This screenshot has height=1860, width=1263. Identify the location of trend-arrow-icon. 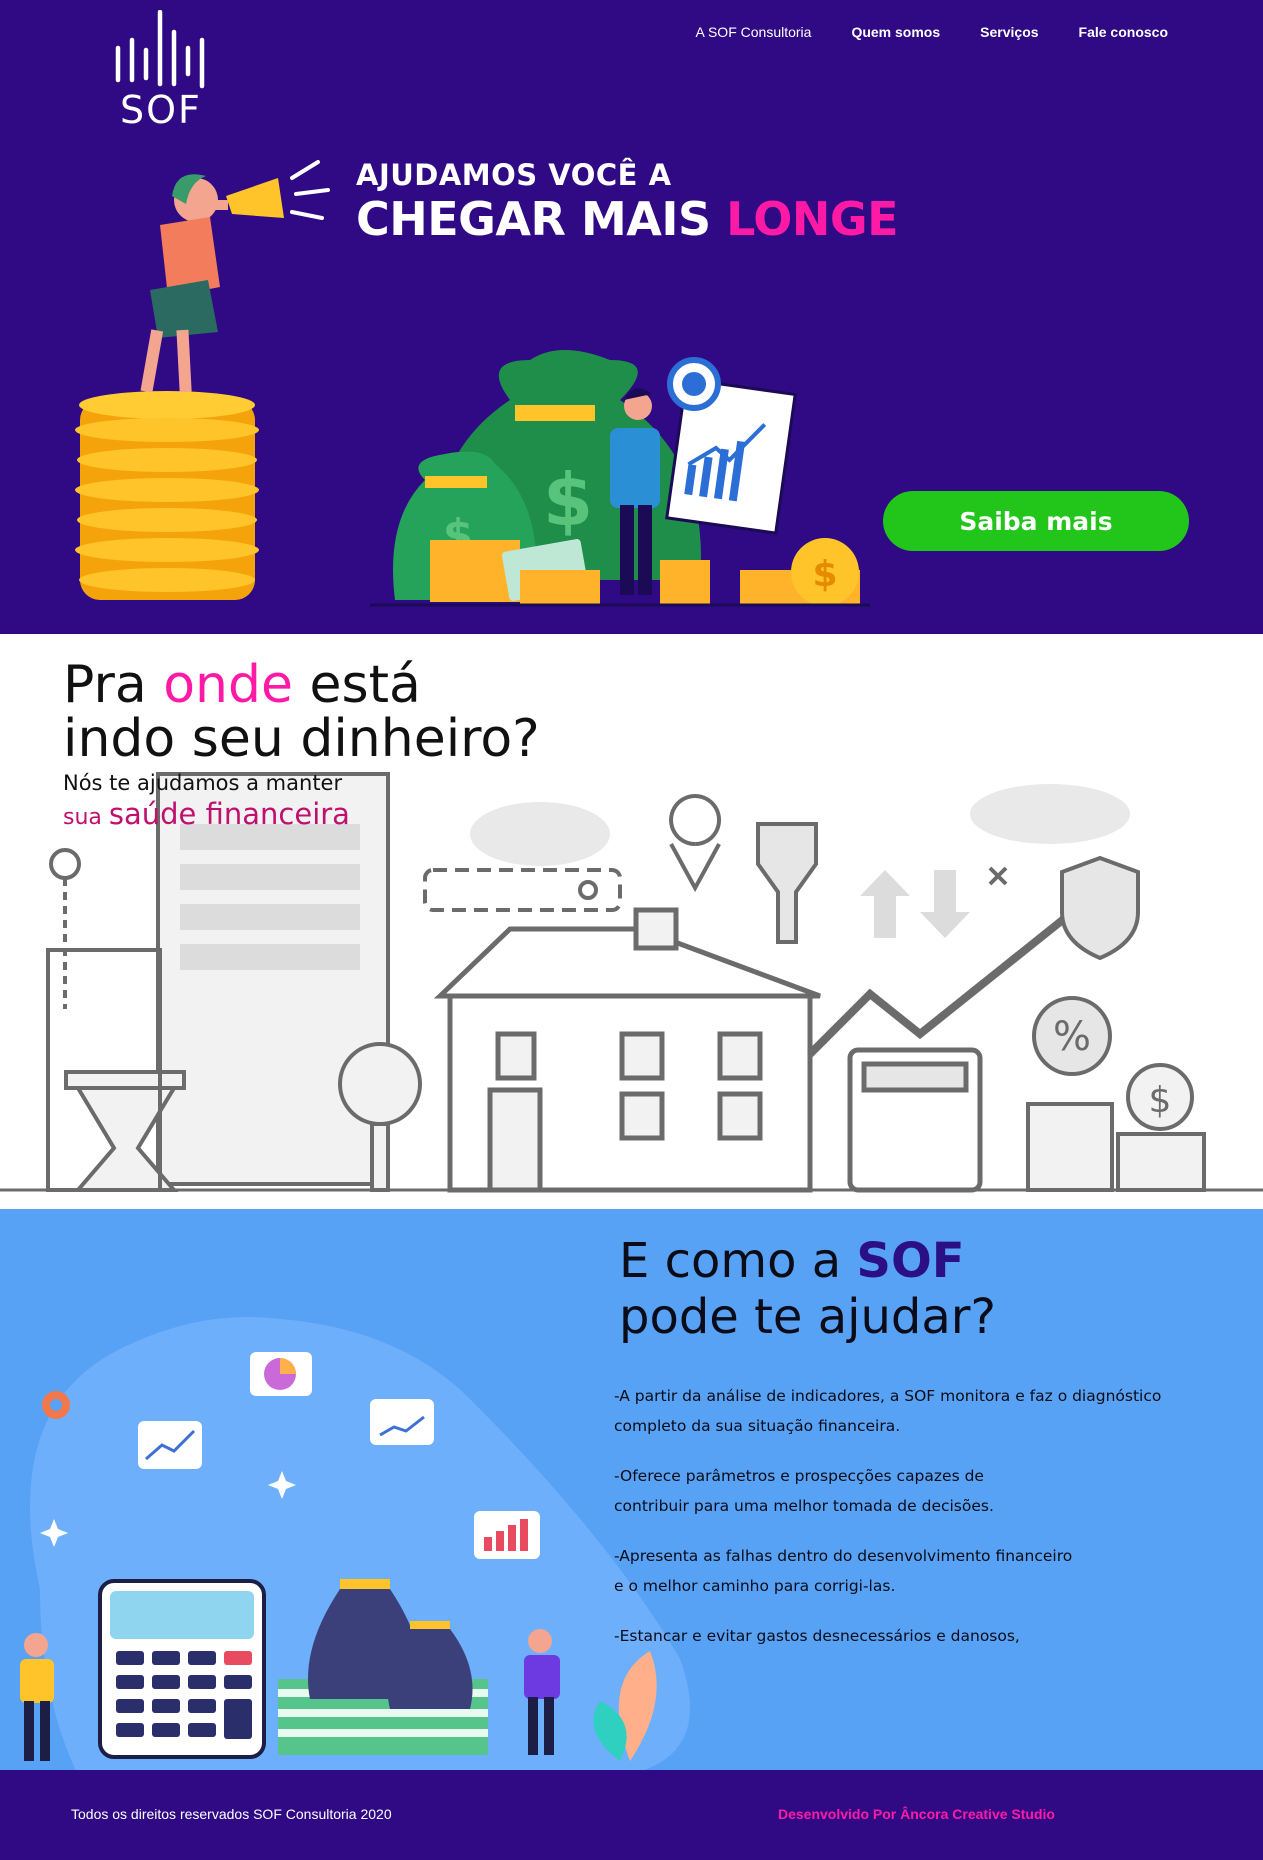
(940, 983).